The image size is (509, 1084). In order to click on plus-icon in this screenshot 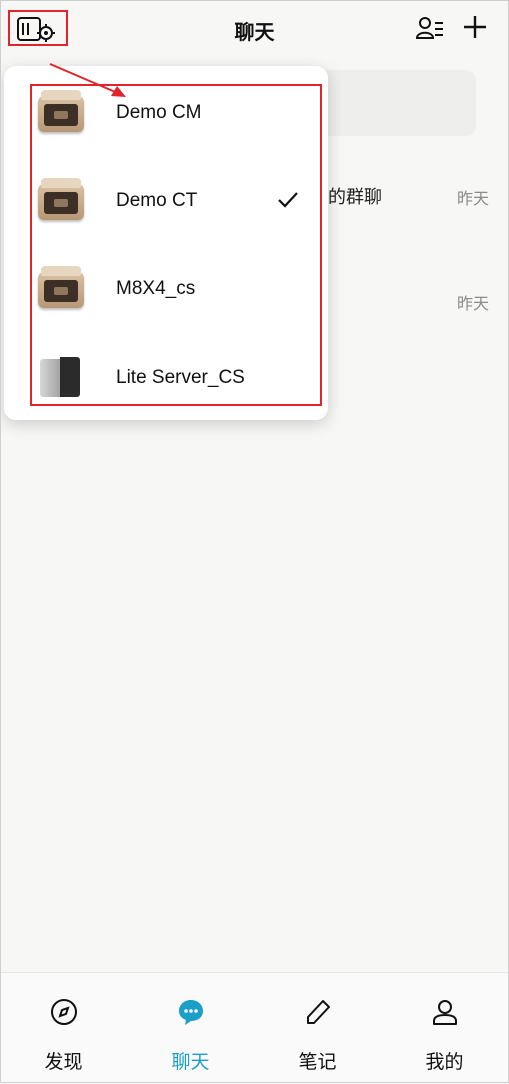, I will do `click(475, 27)`.